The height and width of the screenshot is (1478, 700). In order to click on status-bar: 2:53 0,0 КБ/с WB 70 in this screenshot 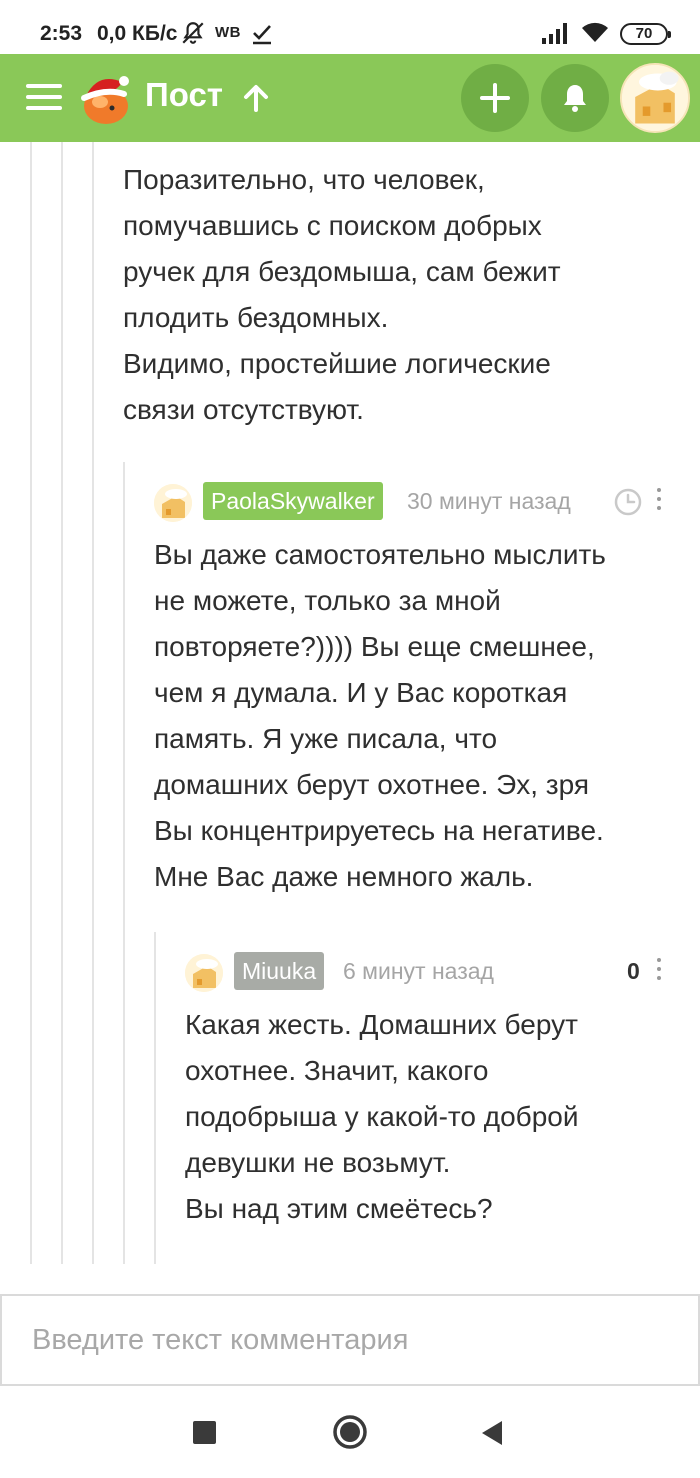, I will do `click(350, 27)`.